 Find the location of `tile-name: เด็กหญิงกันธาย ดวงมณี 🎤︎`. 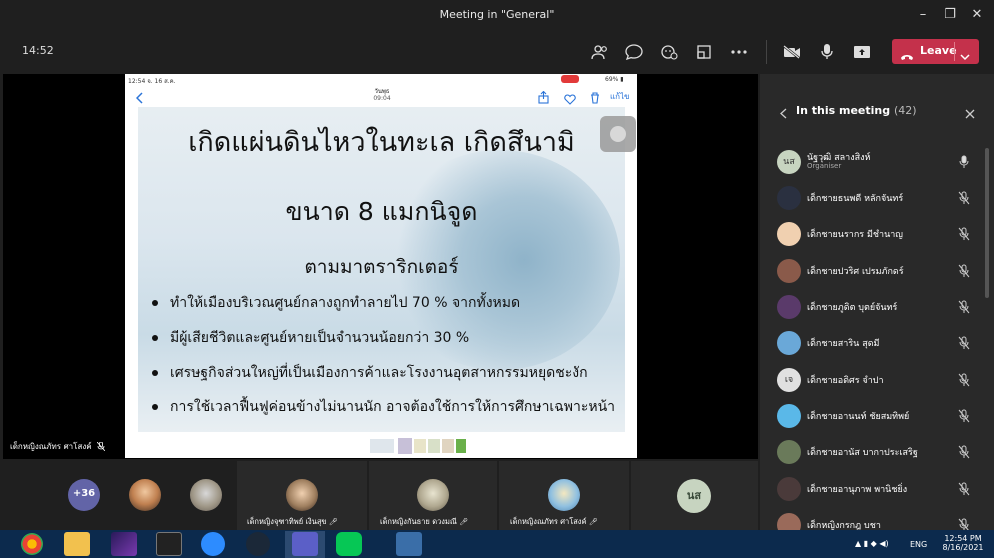

tile-name: เด็กหญิงกันธาย ดวงมณี 🎤︎ is located at coordinates (424, 522).